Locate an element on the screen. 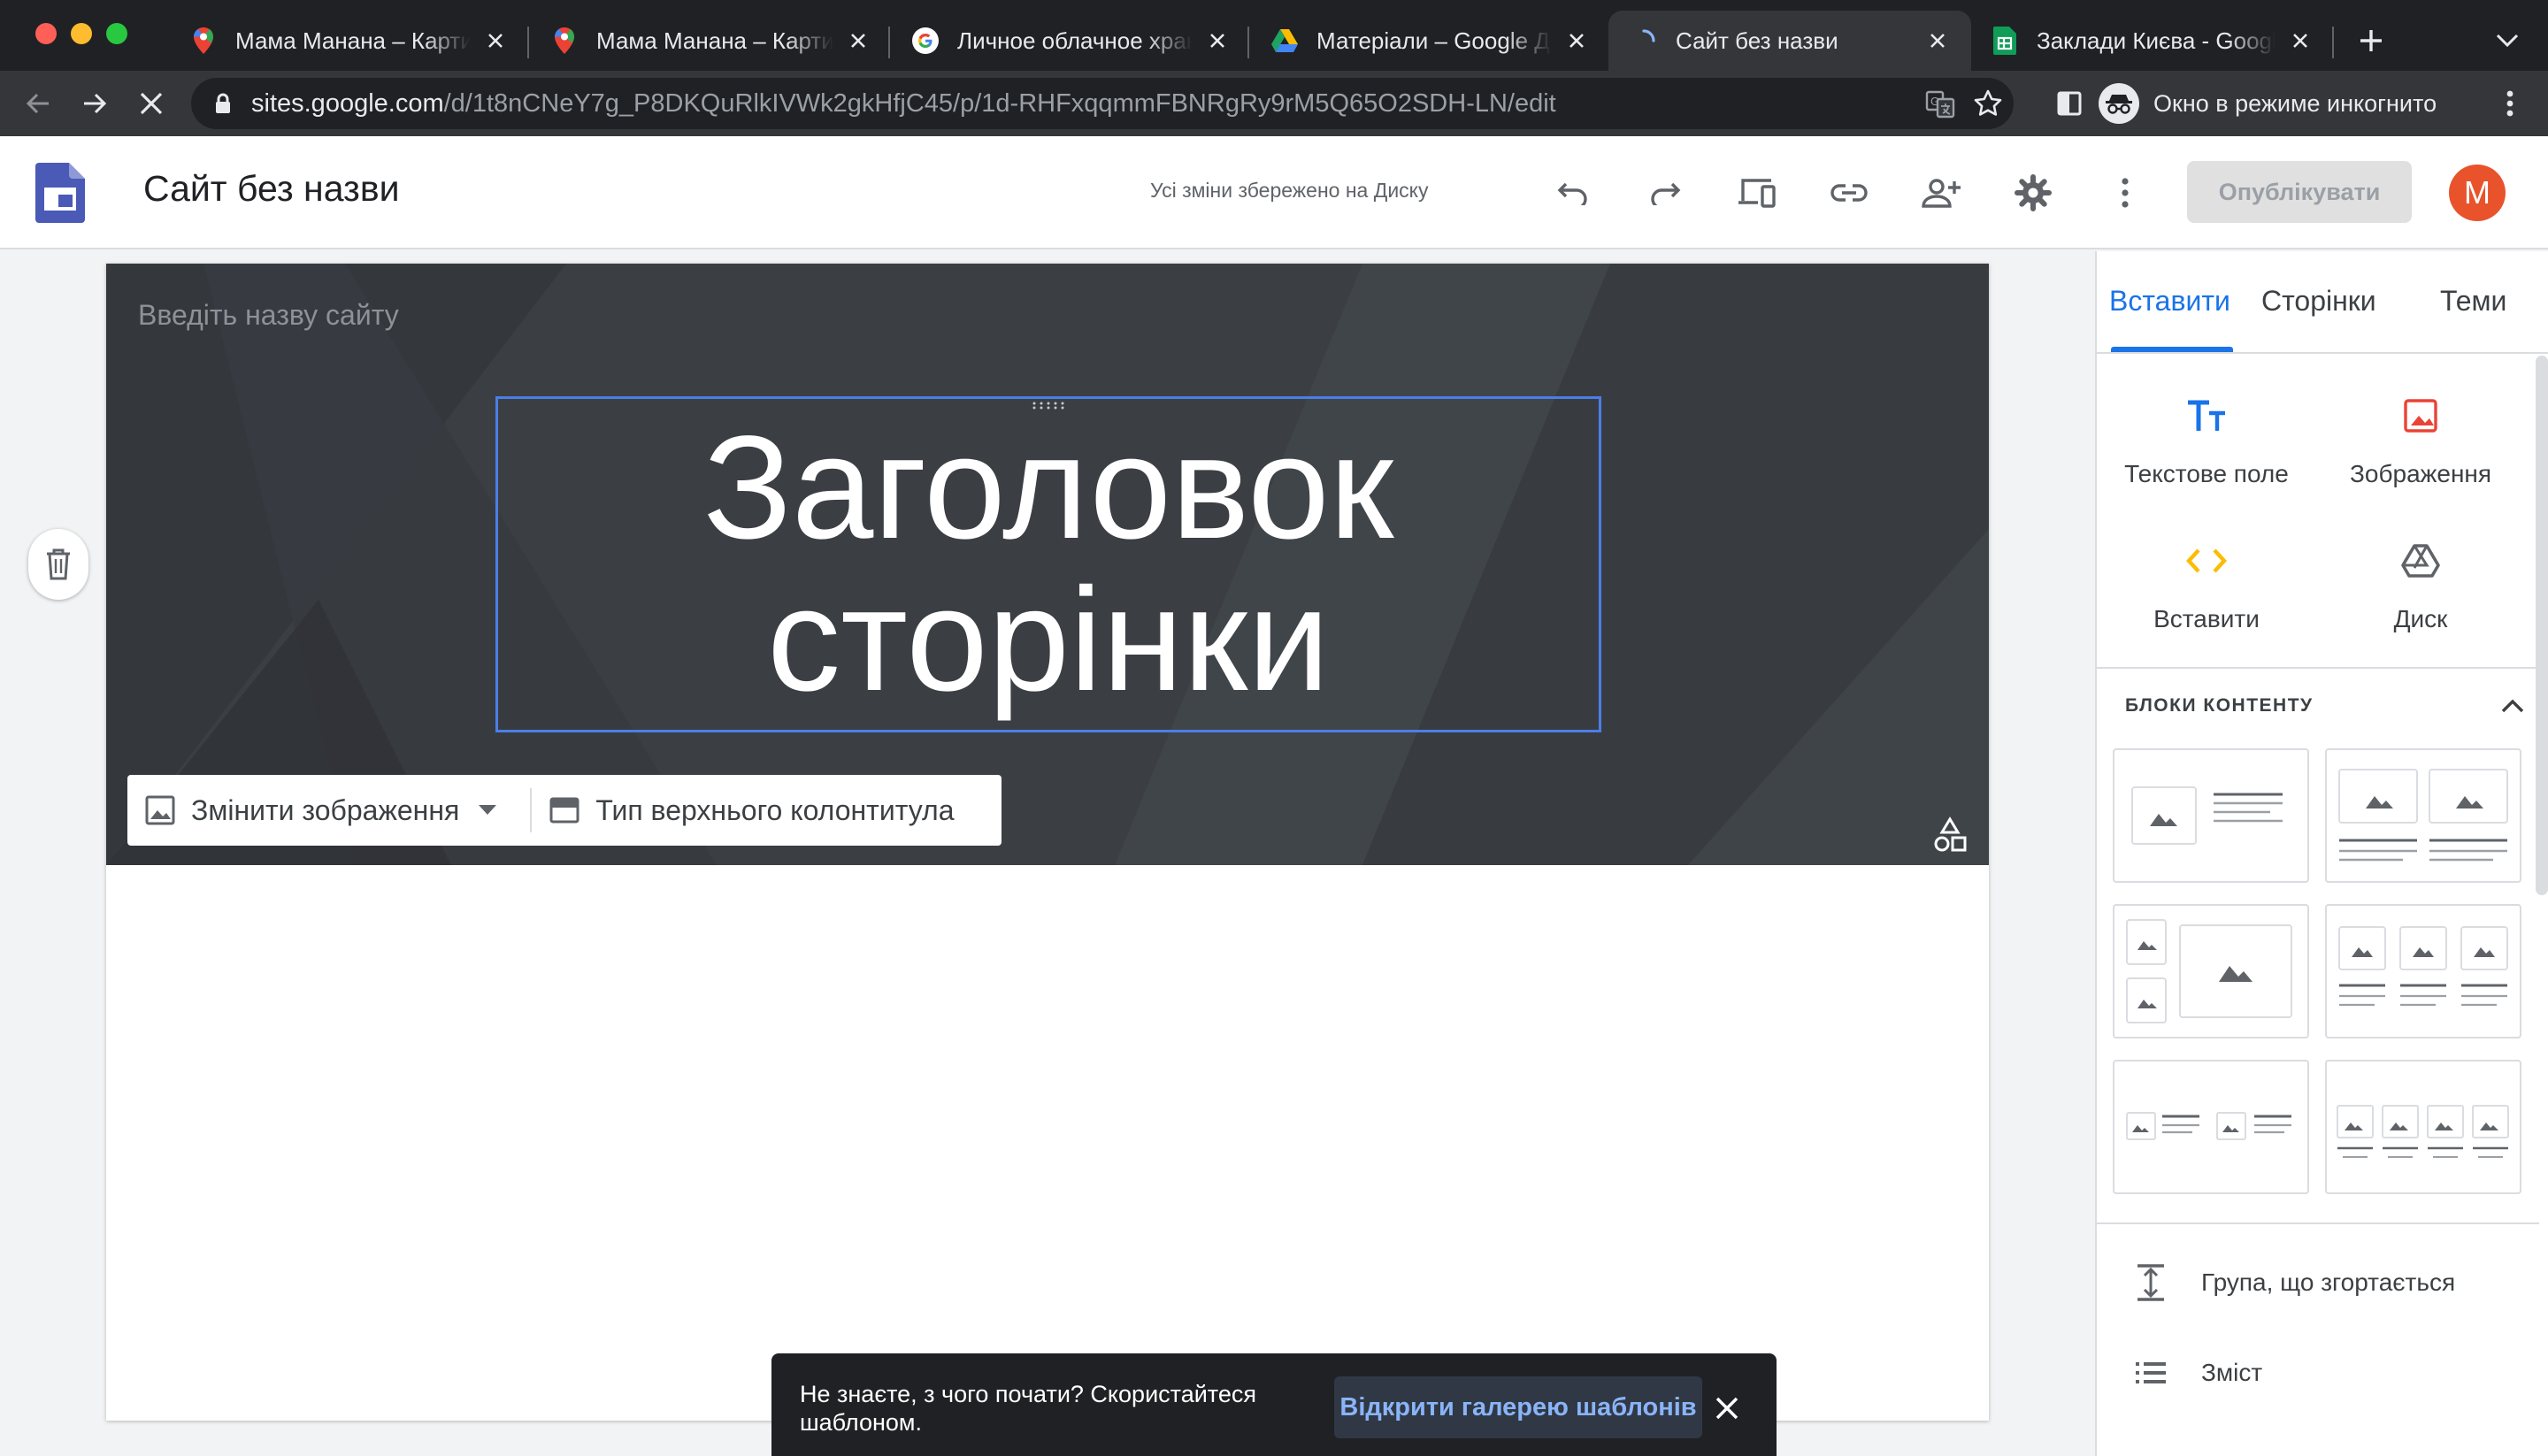  insert-collapsible-group-button: Група, що згортається is located at coordinates (2295, 1282).